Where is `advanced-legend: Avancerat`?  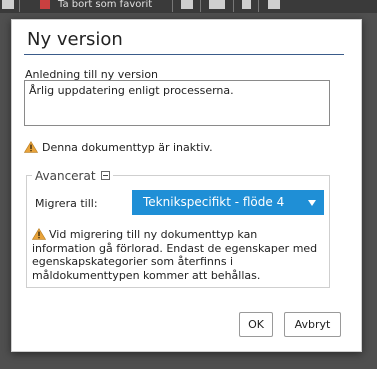 advanced-legend: Avancerat is located at coordinates (72, 176).